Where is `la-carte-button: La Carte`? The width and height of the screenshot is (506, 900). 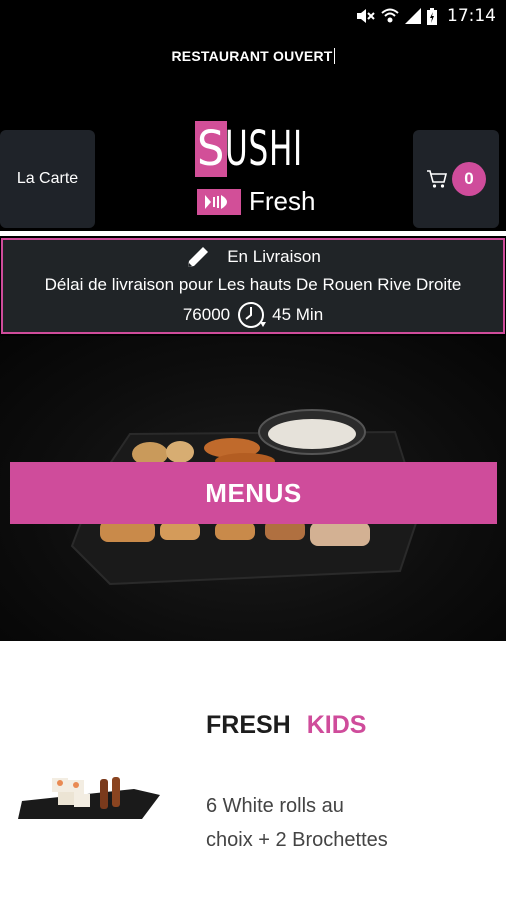
la-carte-button: La Carte is located at coordinates (47, 179).